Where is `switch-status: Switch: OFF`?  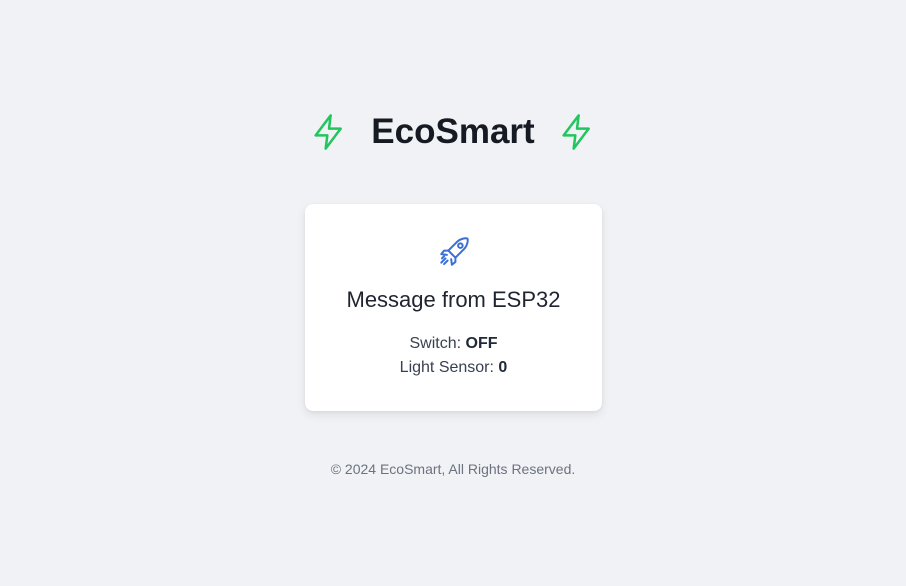
switch-status: Switch: OFF is located at coordinates (453, 344).